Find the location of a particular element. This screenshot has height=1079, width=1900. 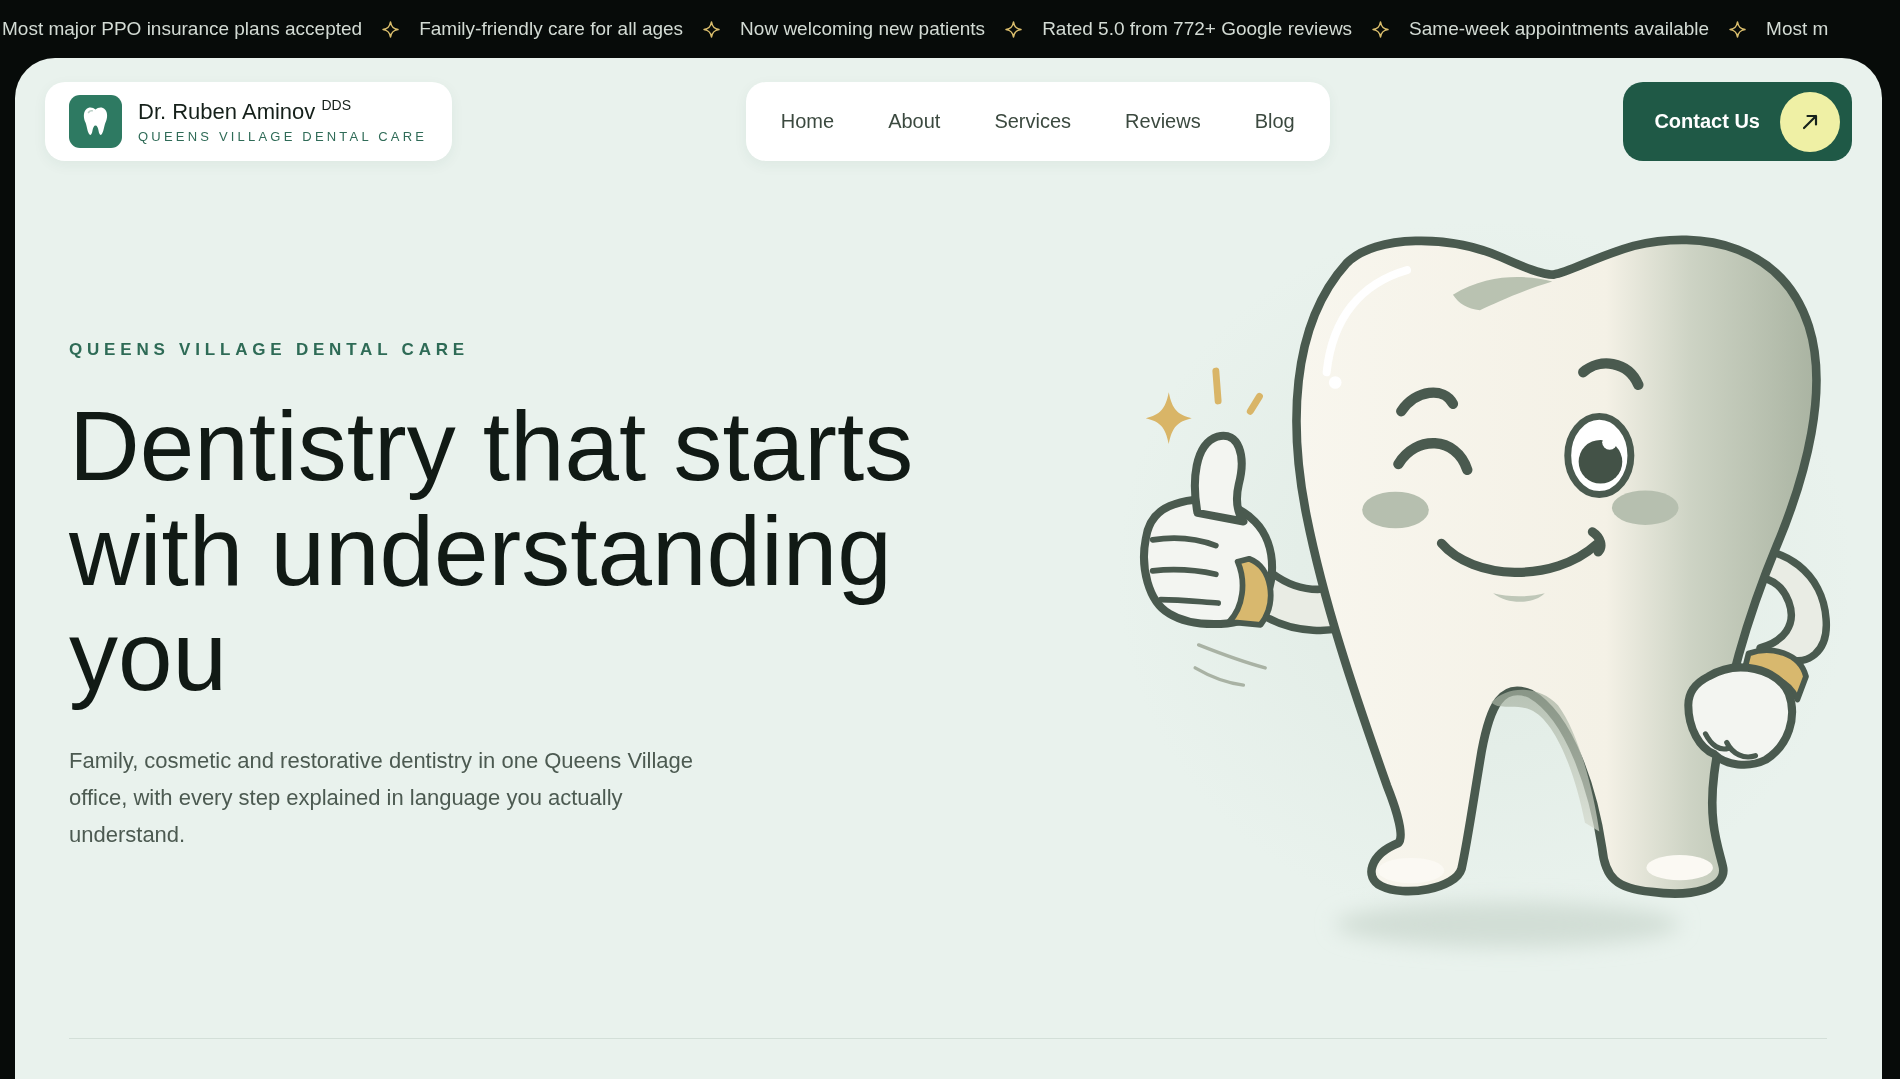

announcement-text: Most major PPO insurance plans accepted is located at coordinates (182, 29).